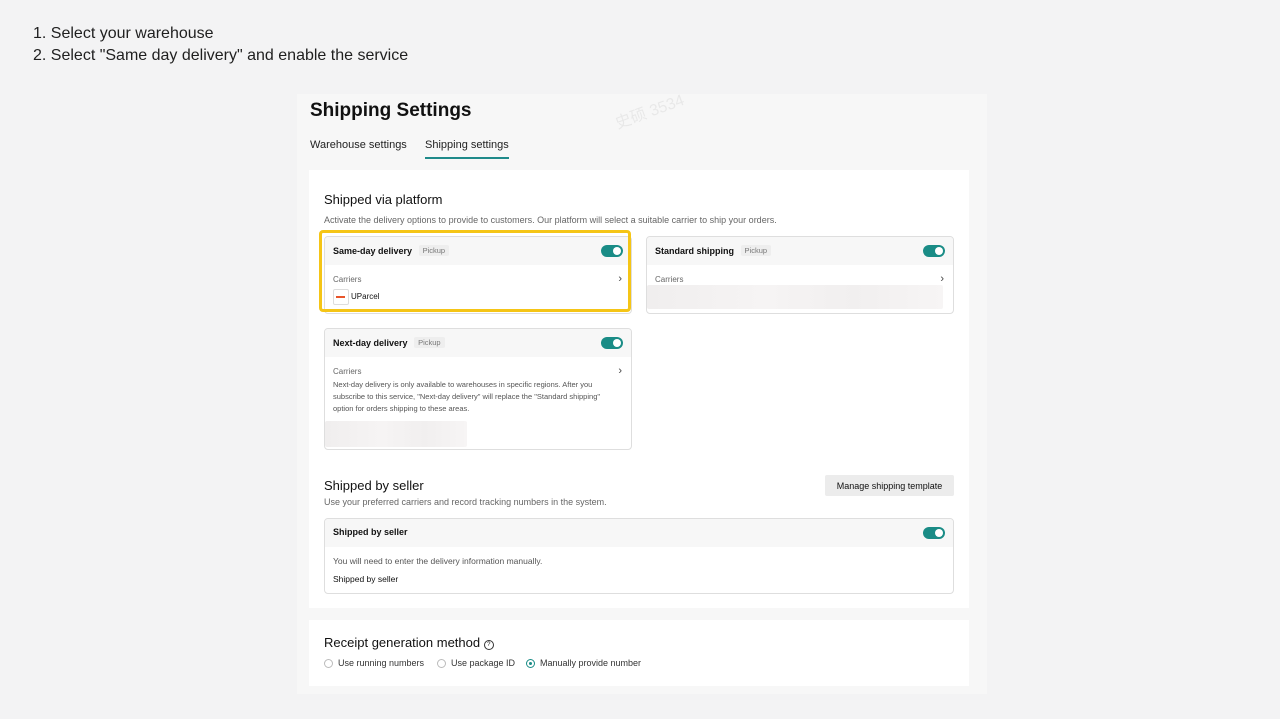 This screenshot has height=719, width=1280. I want to click on page-title: Shipping Settings, so click(391, 110).